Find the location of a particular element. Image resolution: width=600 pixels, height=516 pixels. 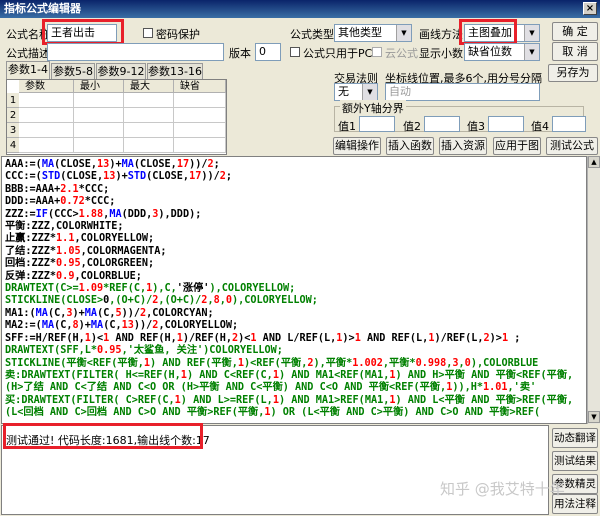

test-formula-button: 测试公式 is located at coordinates (572, 146).